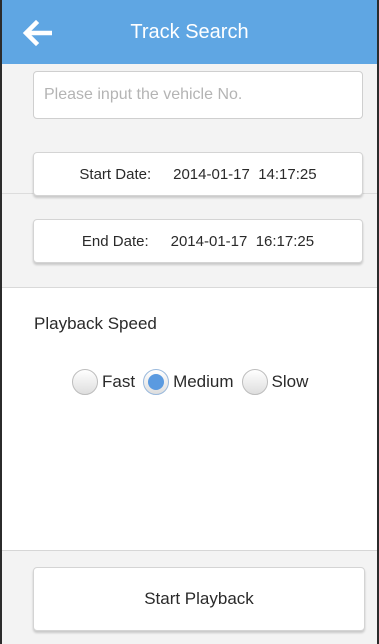 Image resolution: width=379 pixels, height=644 pixels. I want to click on page-title: Track Search, so click(189, 31).